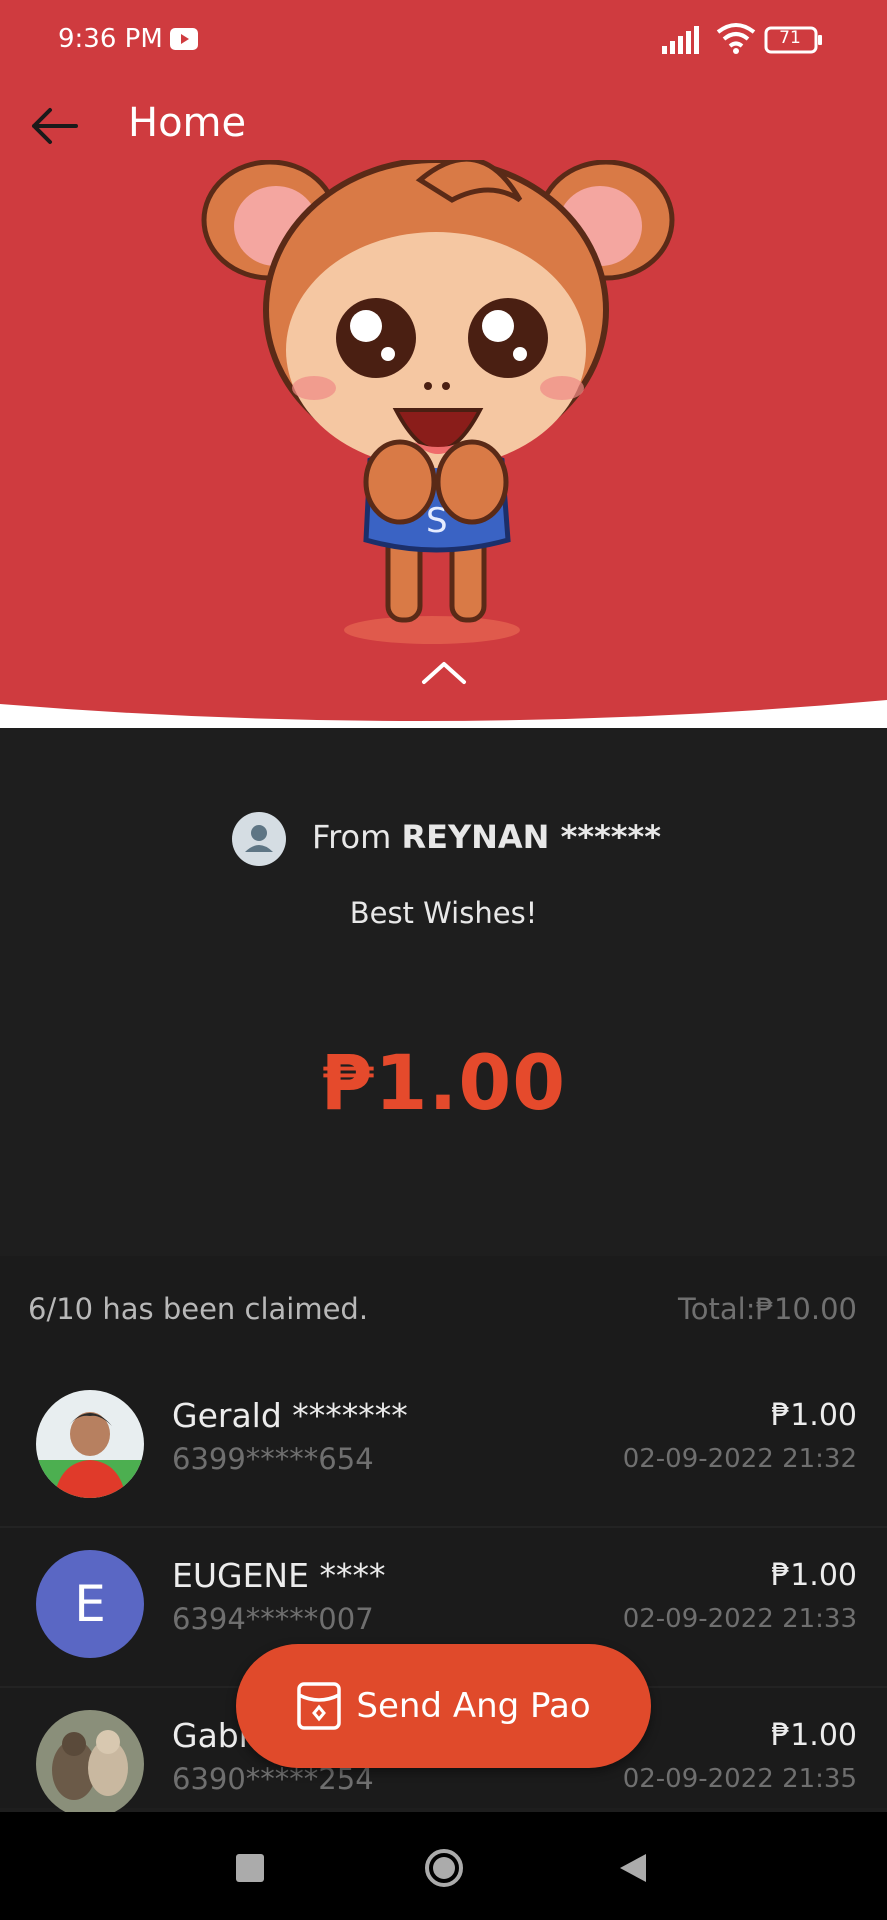 This screenshot has height=1920, width=887. What do you see at coordinates (443, 40) in the screenshot?
I see `status-bar: 9:36 PM 71` at bounding box center [443, 40].